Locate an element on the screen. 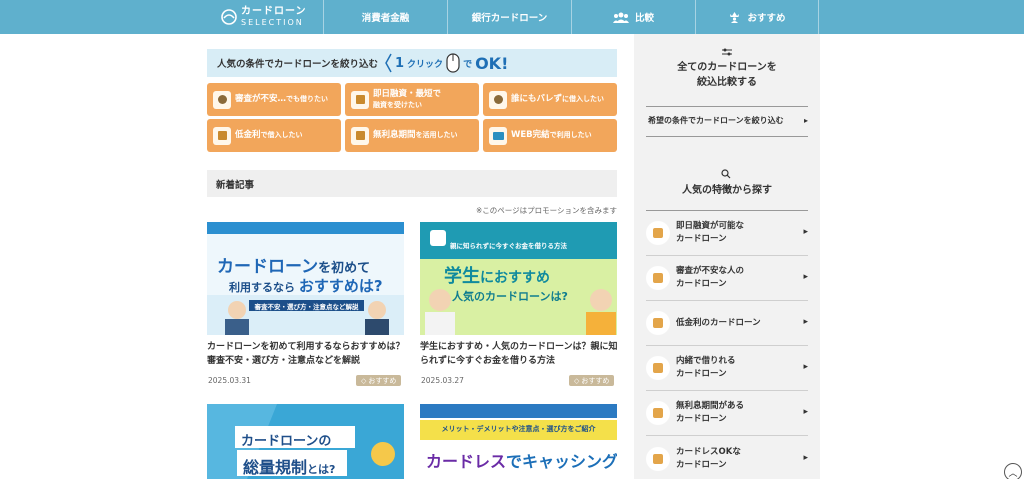 This screenshot has height=479, width=1024. calendar-icon is located at coordinates (360, 99).